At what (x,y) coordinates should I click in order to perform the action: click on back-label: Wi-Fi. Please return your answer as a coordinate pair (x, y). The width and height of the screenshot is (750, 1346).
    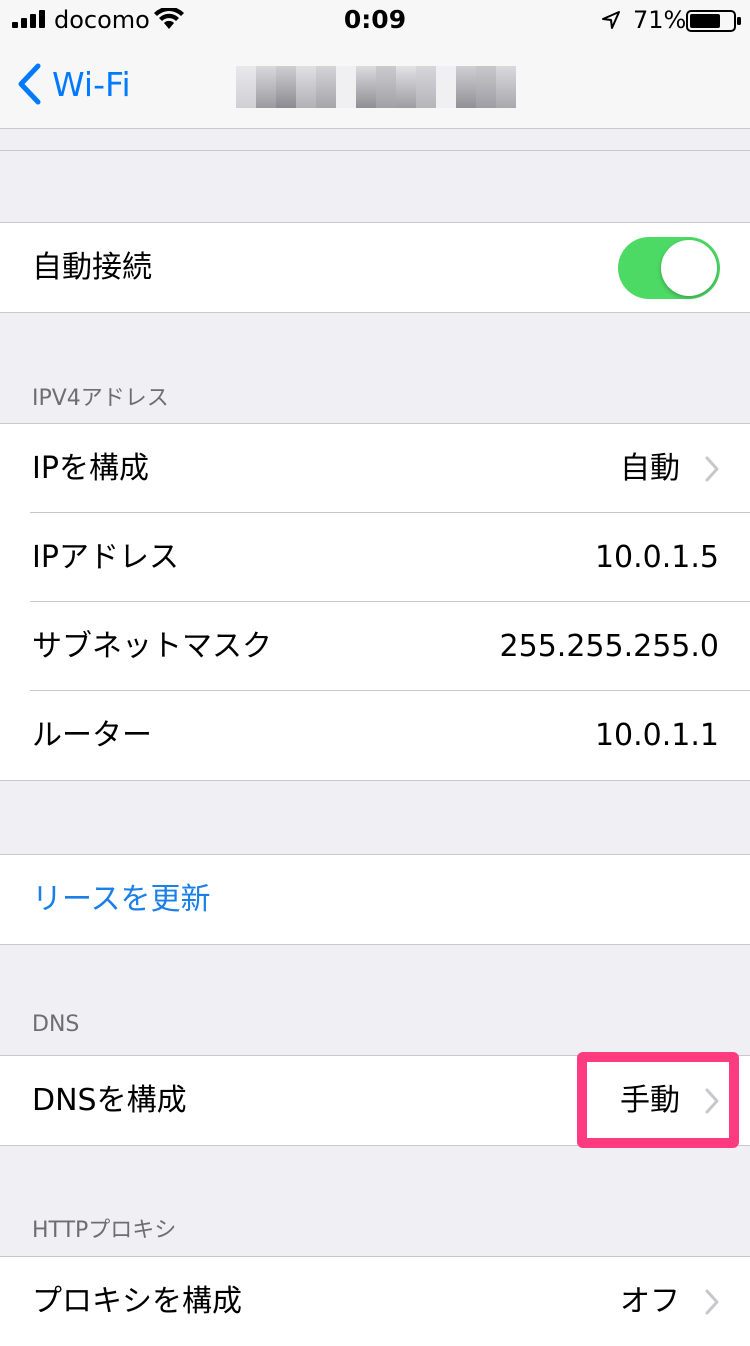
    Looking at the image, I should click on (91, 84).